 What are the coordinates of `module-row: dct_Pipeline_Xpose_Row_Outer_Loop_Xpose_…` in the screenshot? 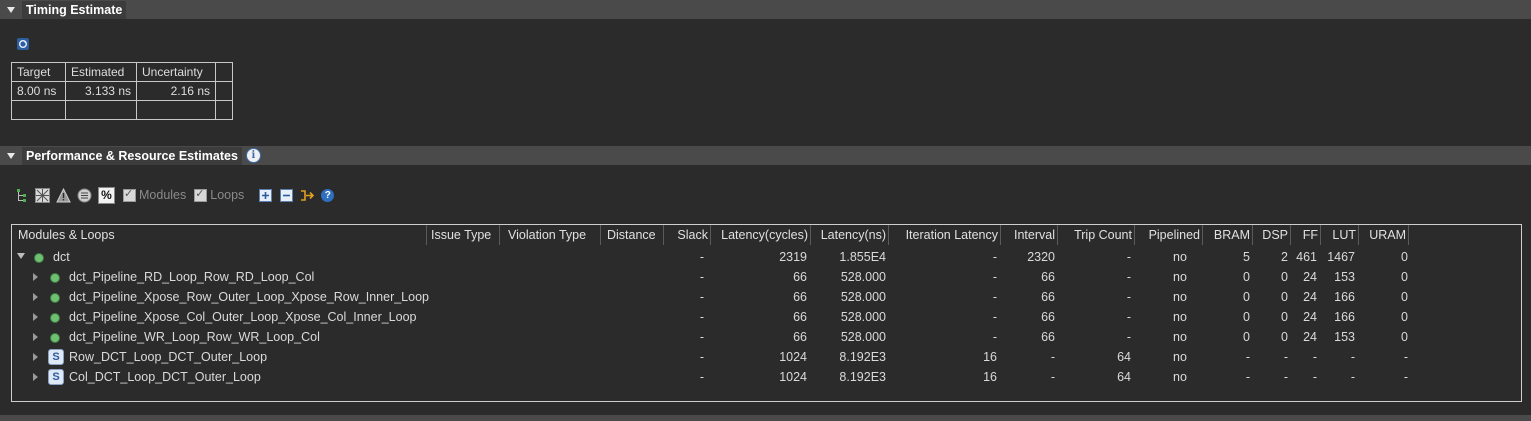 It's located at (766, 297).